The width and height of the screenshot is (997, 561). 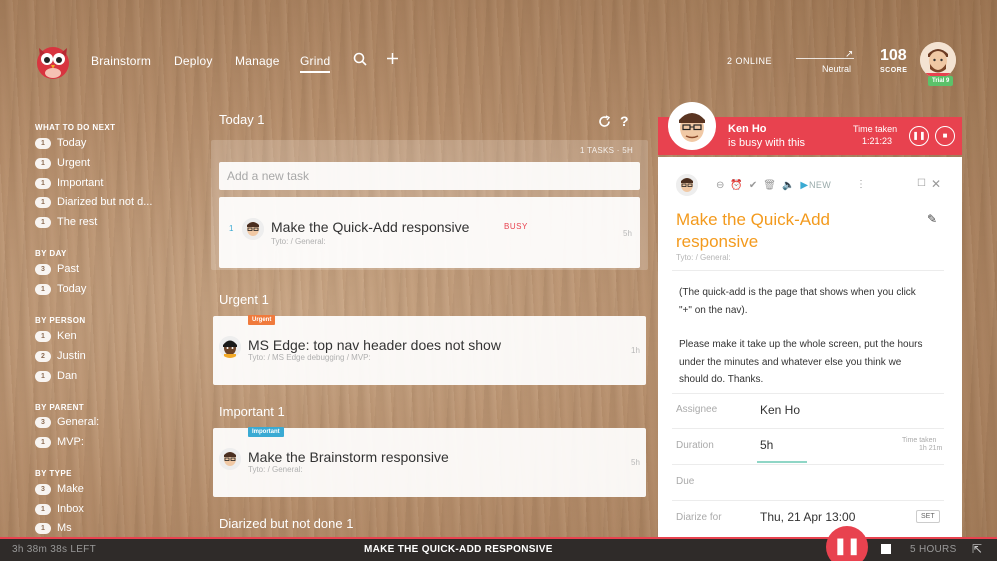 I want to click on edit-icon: ✎, so click(x=932, y=219).